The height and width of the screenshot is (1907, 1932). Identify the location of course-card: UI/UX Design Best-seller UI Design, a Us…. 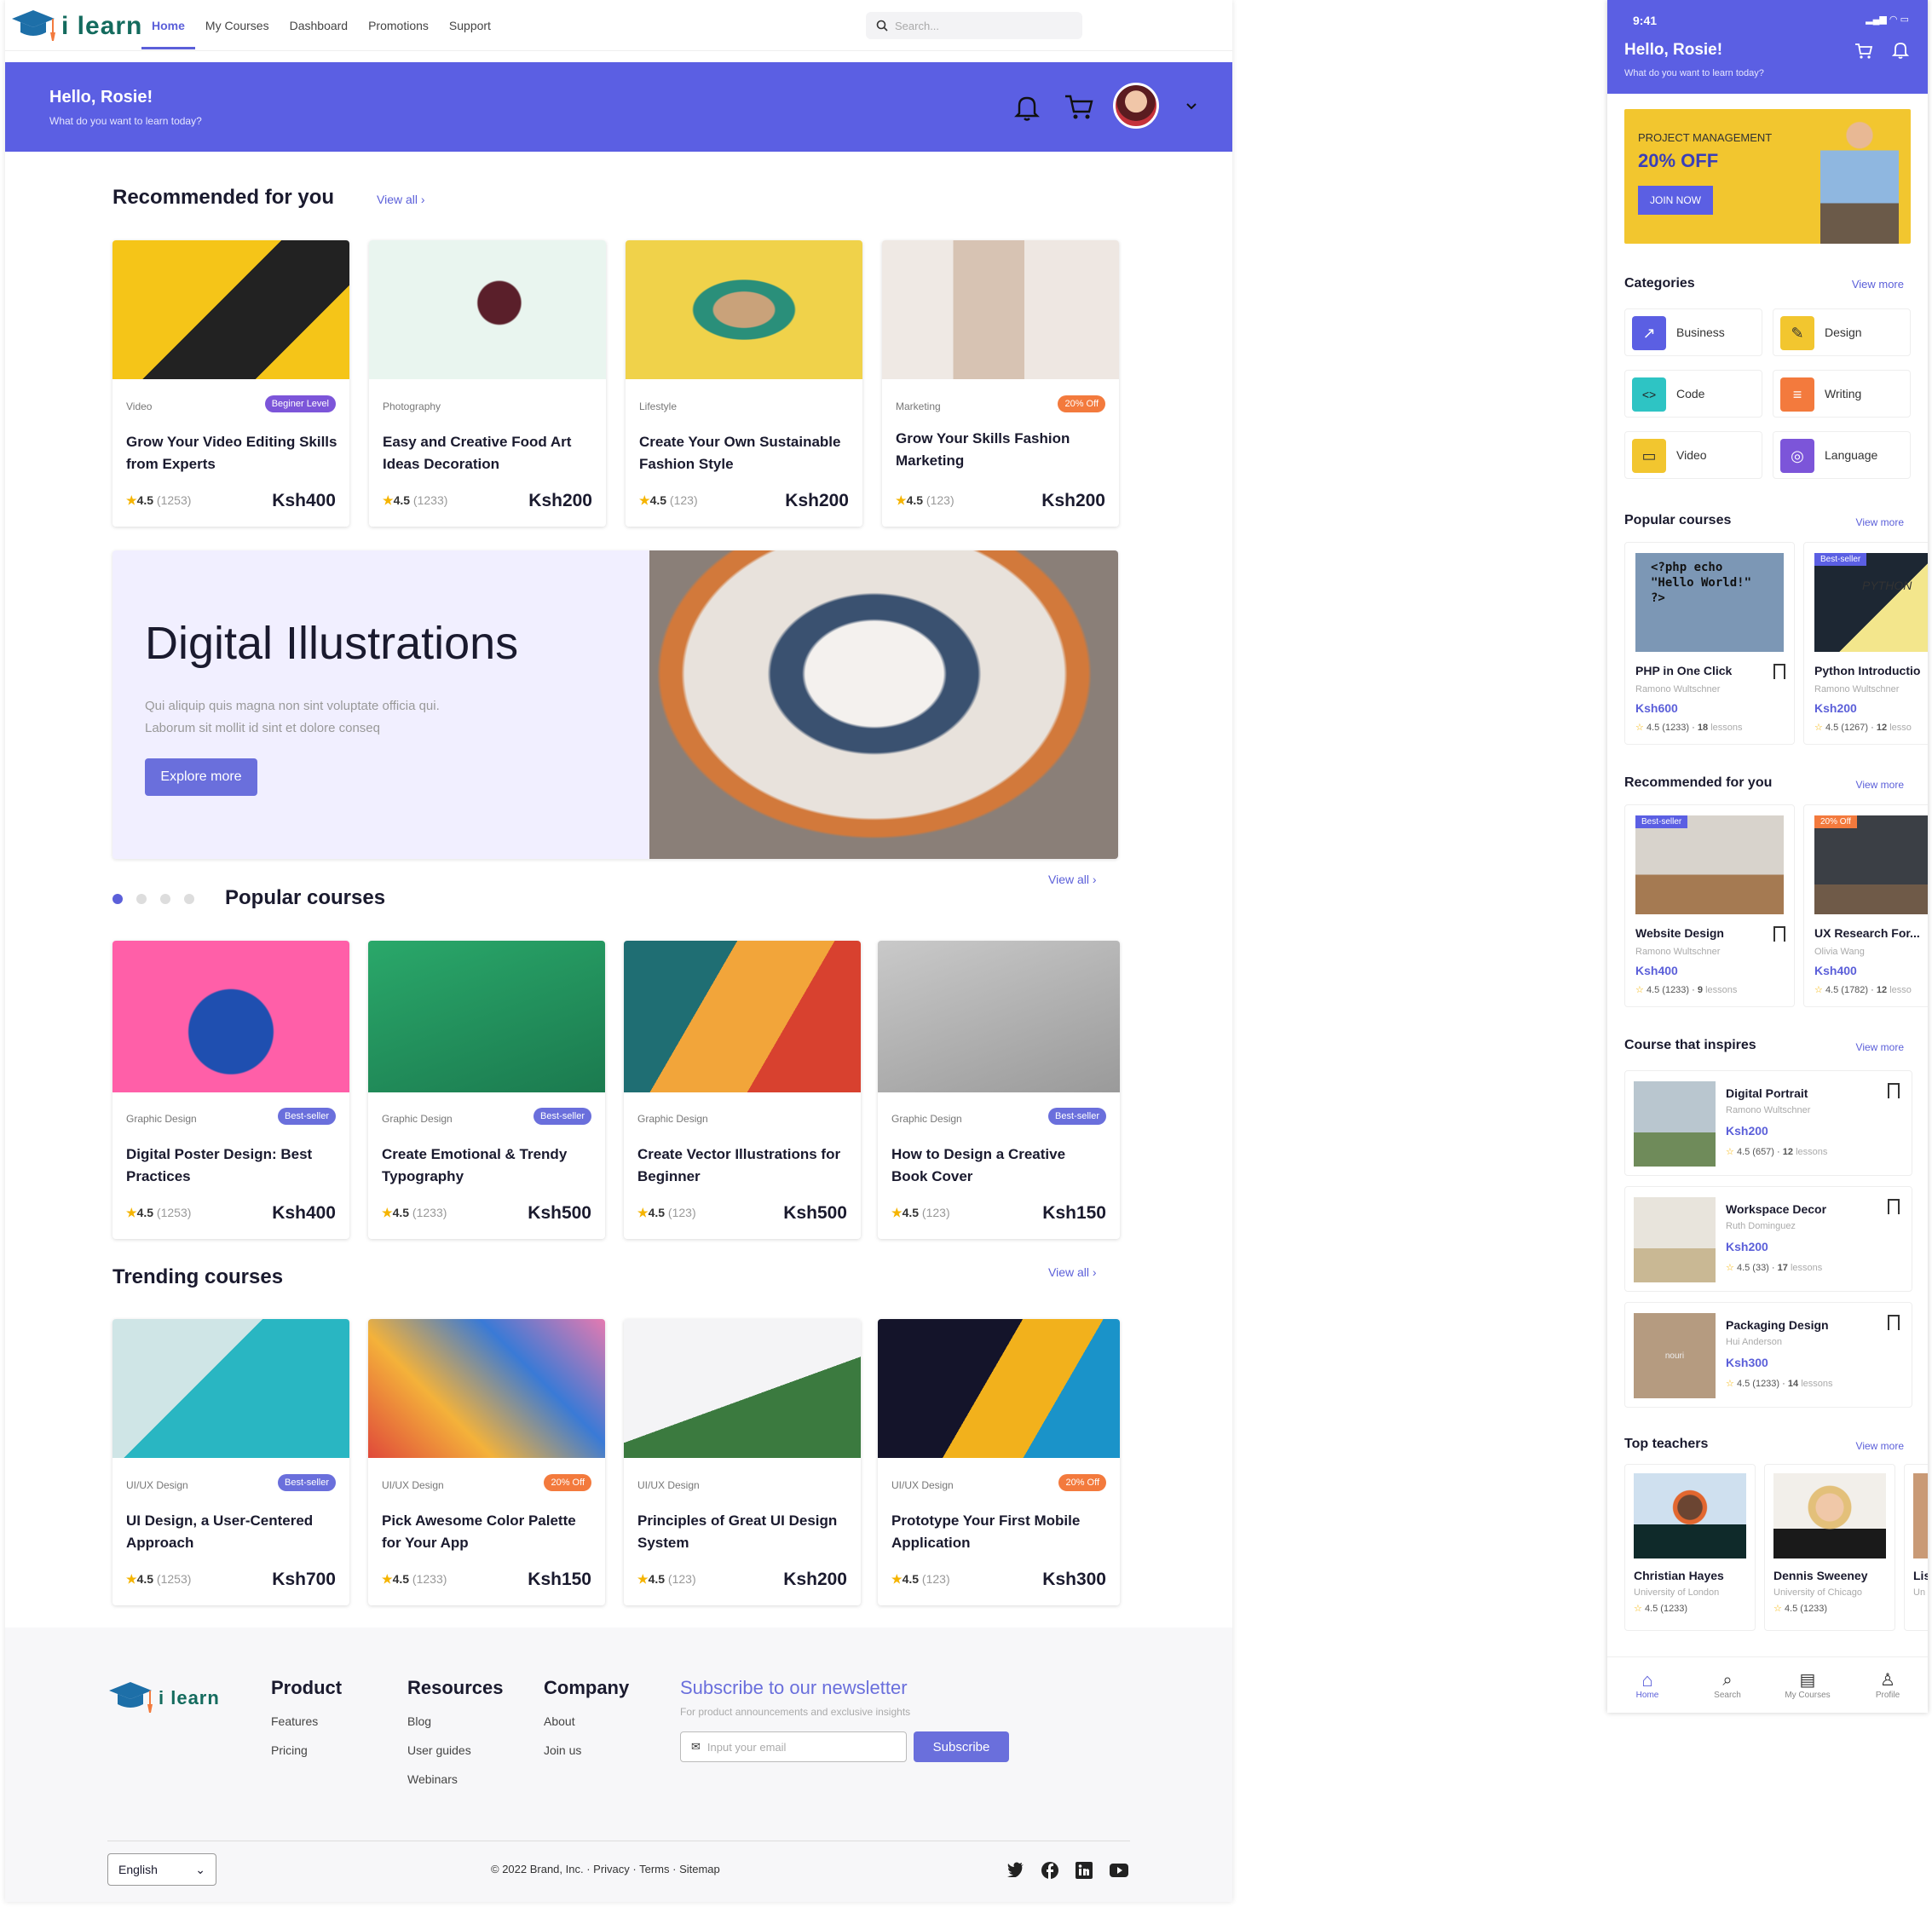
(231, 1462).